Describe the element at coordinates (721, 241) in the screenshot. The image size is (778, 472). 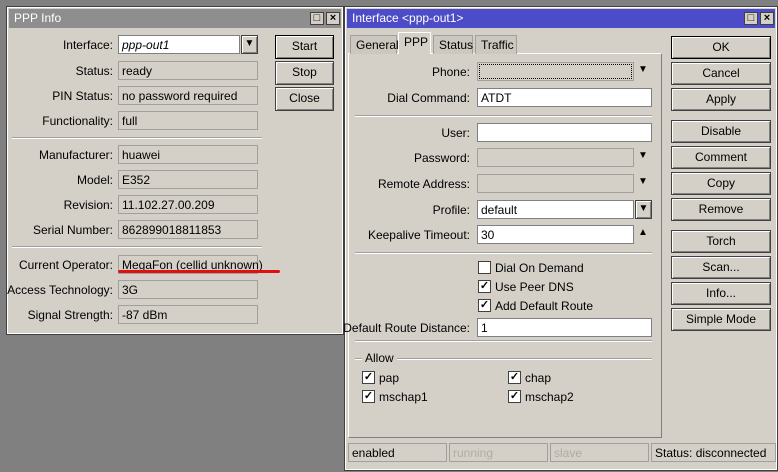
I see `torch-button: Torch` at that location.